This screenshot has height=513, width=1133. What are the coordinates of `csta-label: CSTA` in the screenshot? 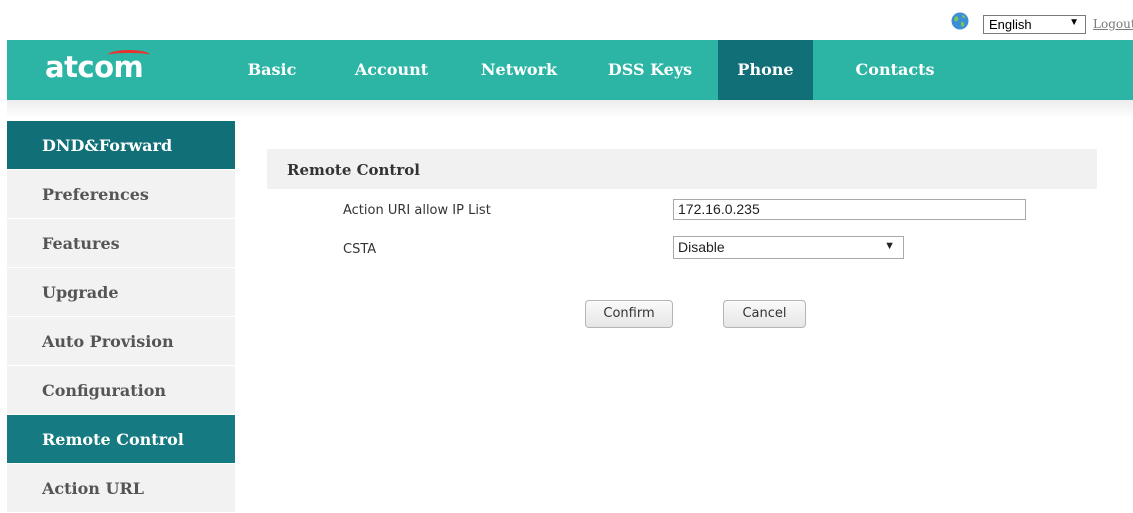 It's located at (360, 249).